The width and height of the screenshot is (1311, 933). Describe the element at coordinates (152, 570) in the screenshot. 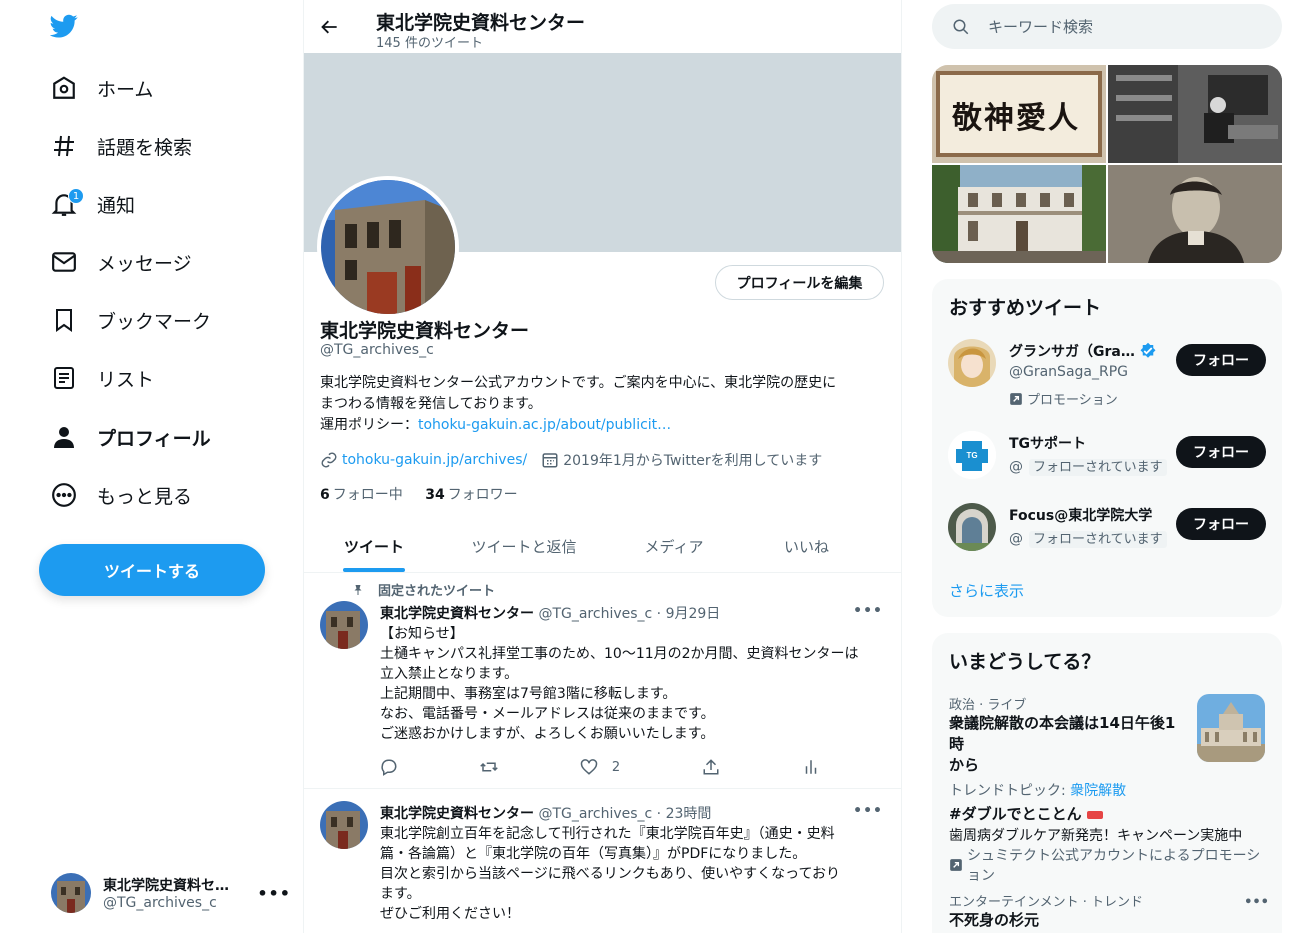

I see `compose-tweet-button: ツイートする` at that location.